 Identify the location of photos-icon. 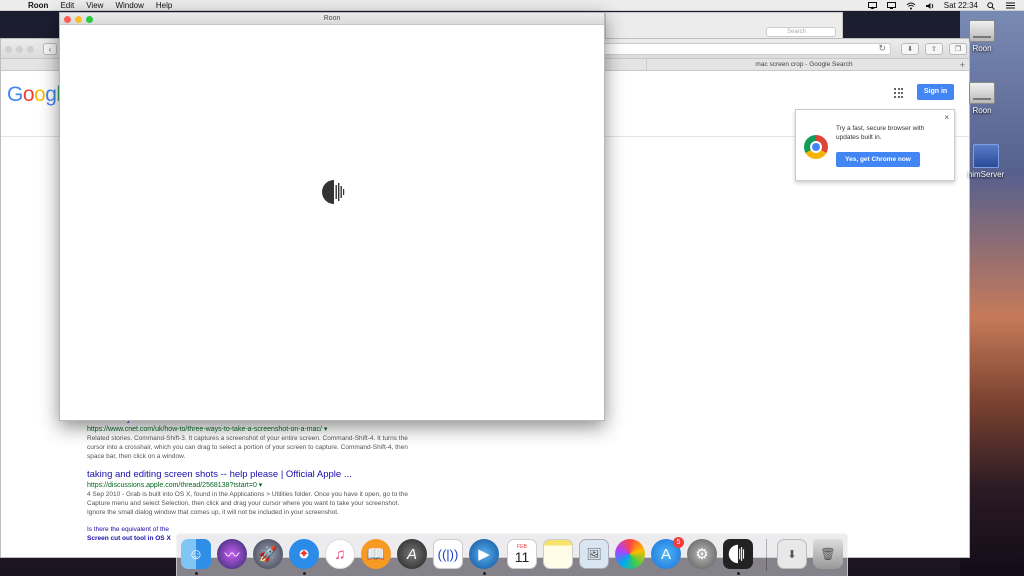
(630, 554).